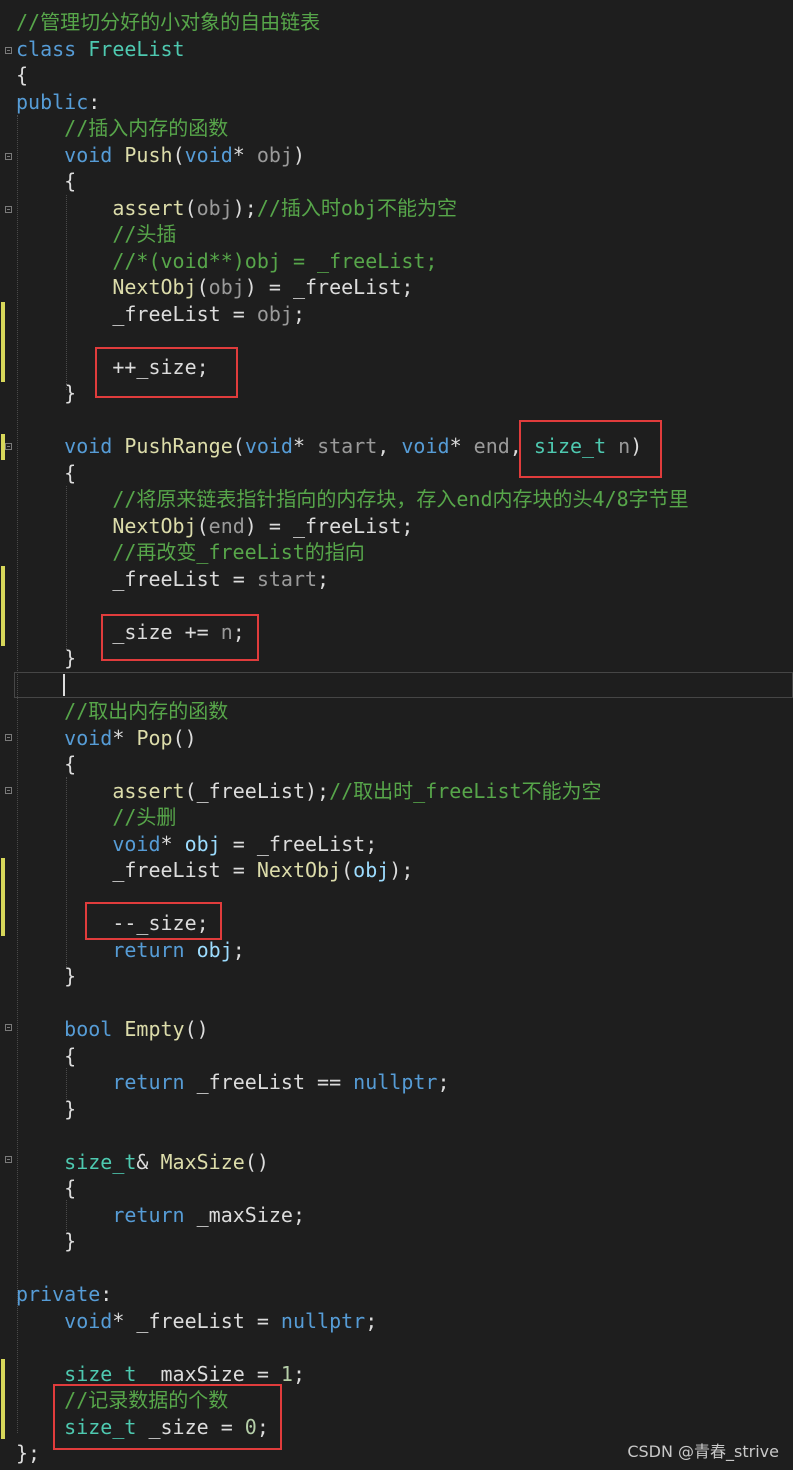  What do you see at coordinates (46, 1055) in the screenshot?
I see `code-token: {` at bounding box center [46, 1055].